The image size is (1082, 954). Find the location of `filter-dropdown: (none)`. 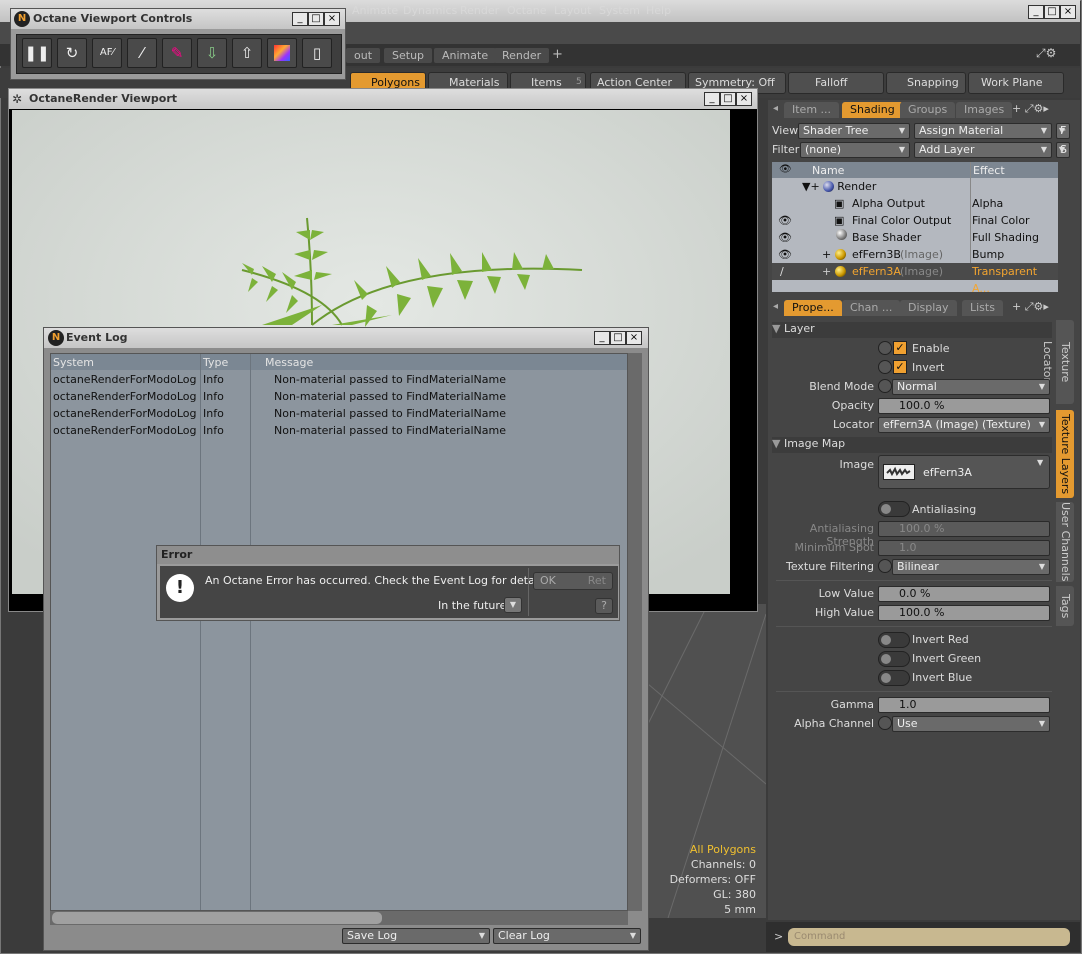

filter-dropdown: (none) is located at coordinates (855, 150).